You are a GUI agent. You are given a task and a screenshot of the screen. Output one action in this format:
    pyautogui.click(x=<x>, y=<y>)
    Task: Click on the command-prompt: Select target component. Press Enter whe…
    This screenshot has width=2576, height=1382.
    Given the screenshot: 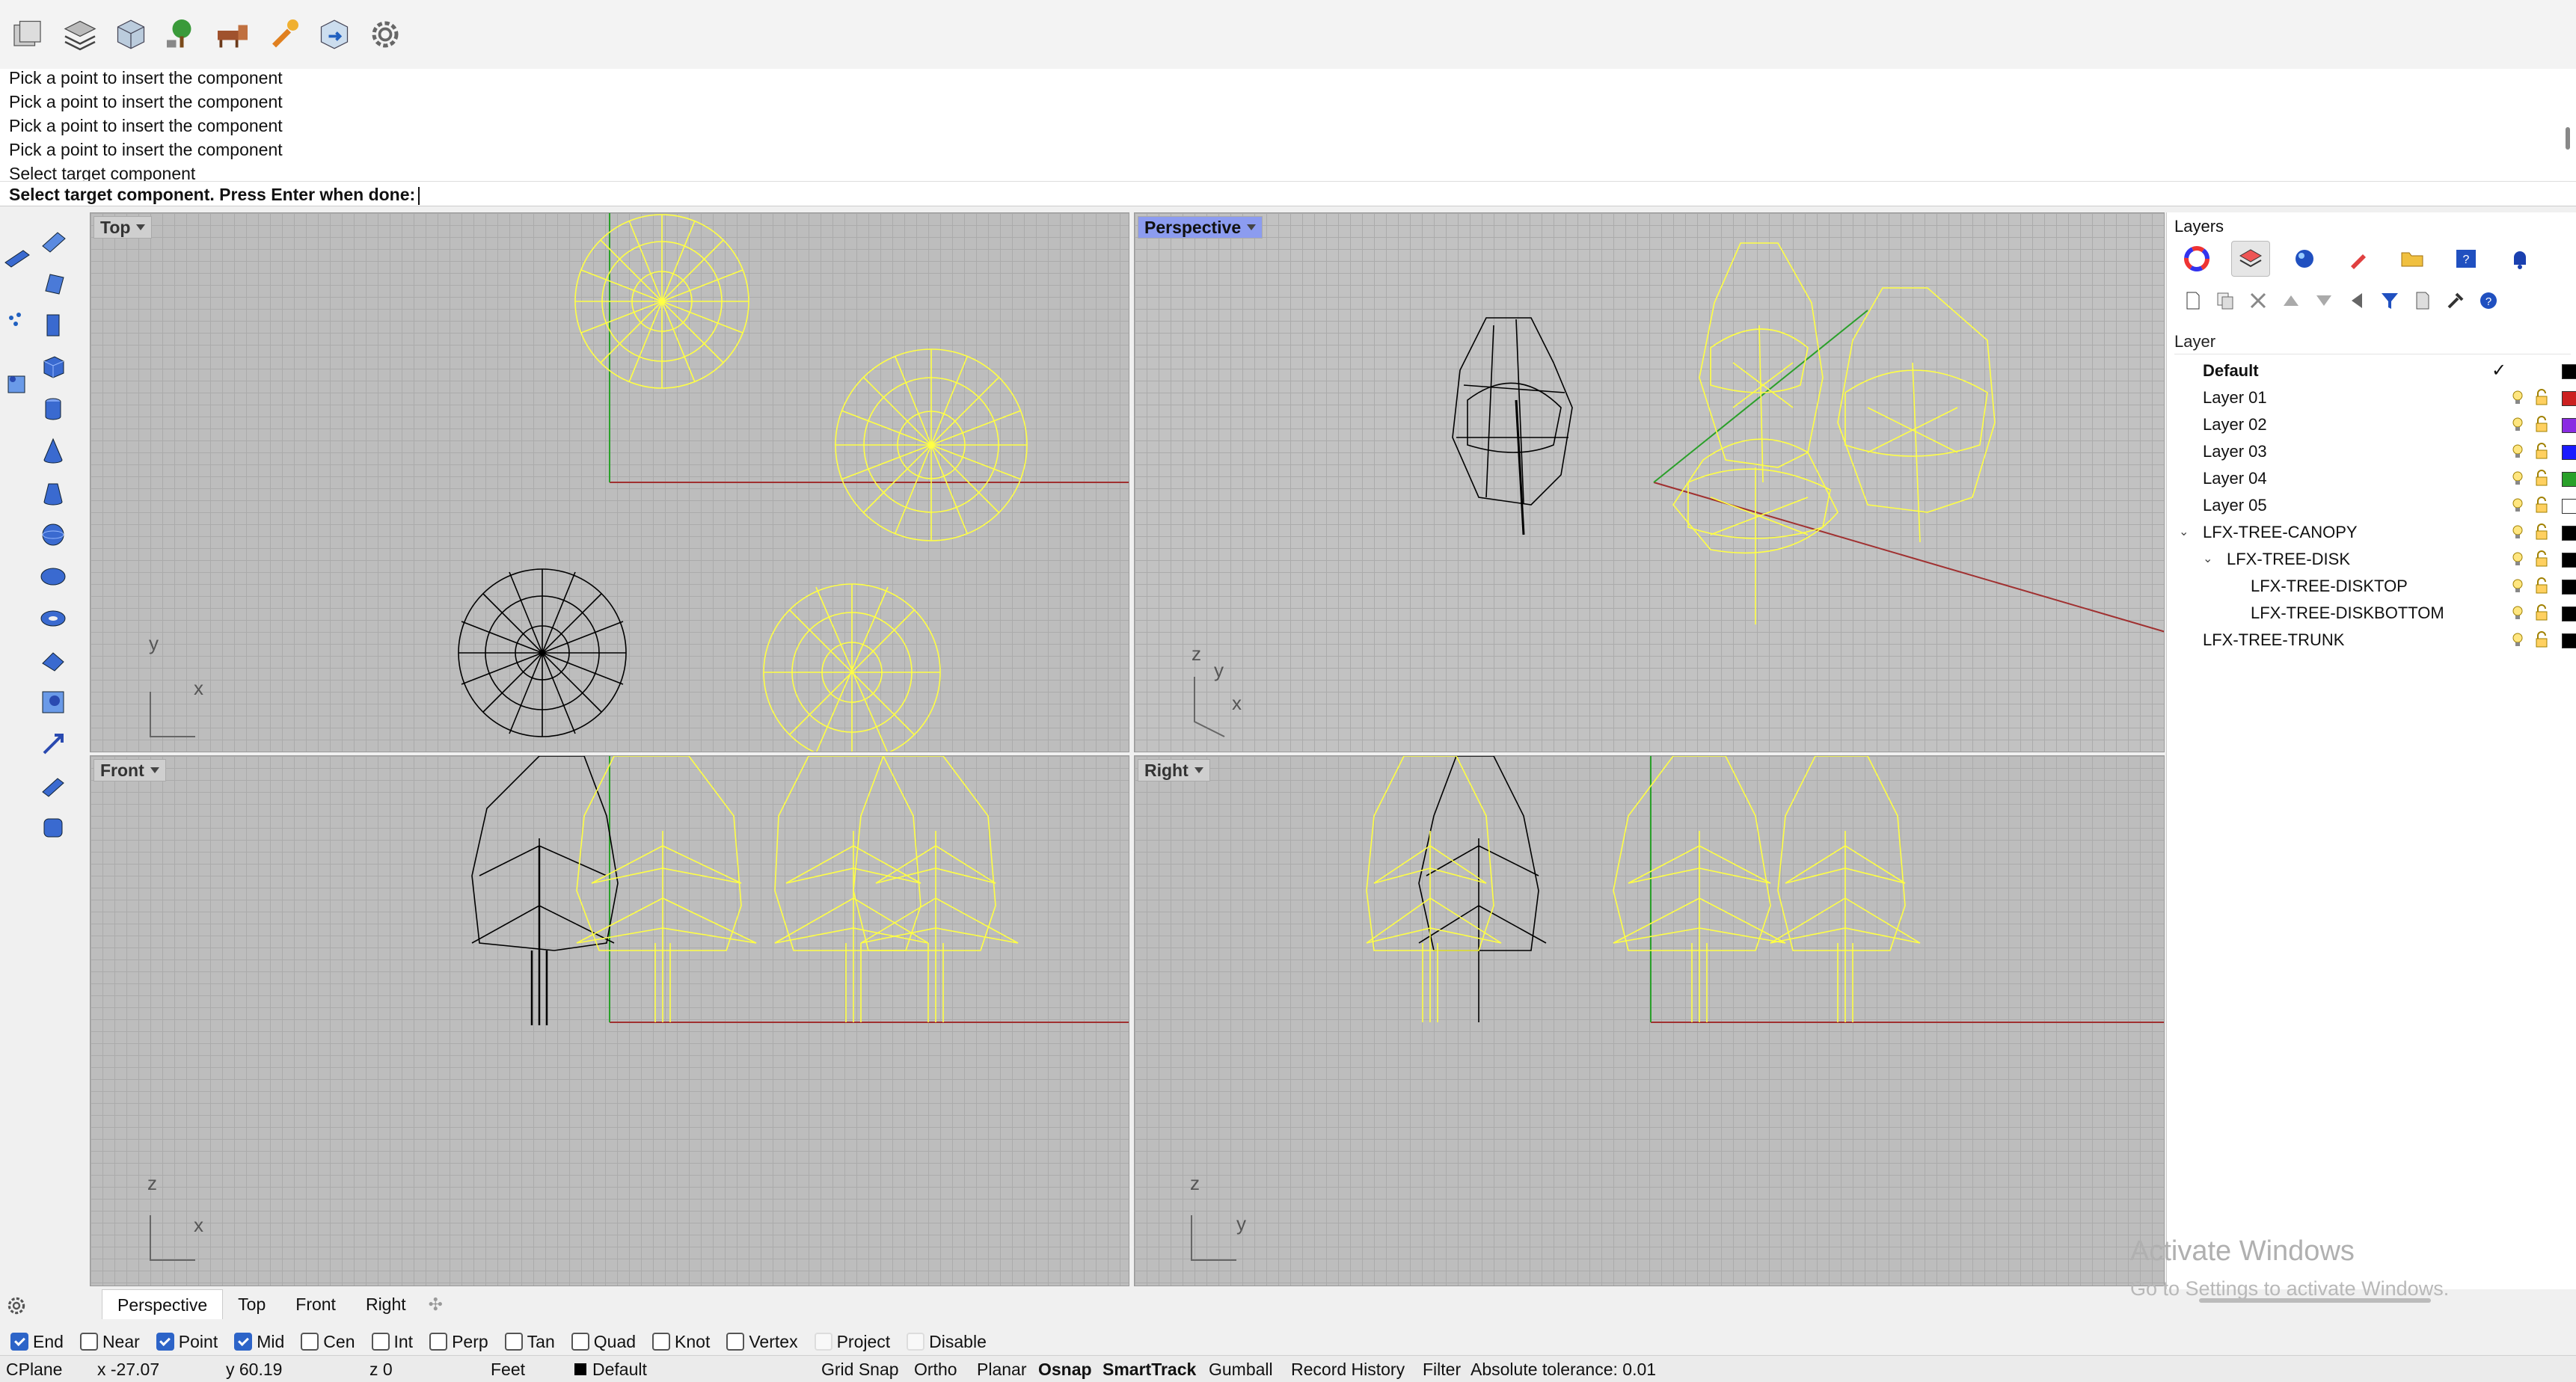 What is the action you would take?
    pyautogui.click(x=1288, y=193)
    